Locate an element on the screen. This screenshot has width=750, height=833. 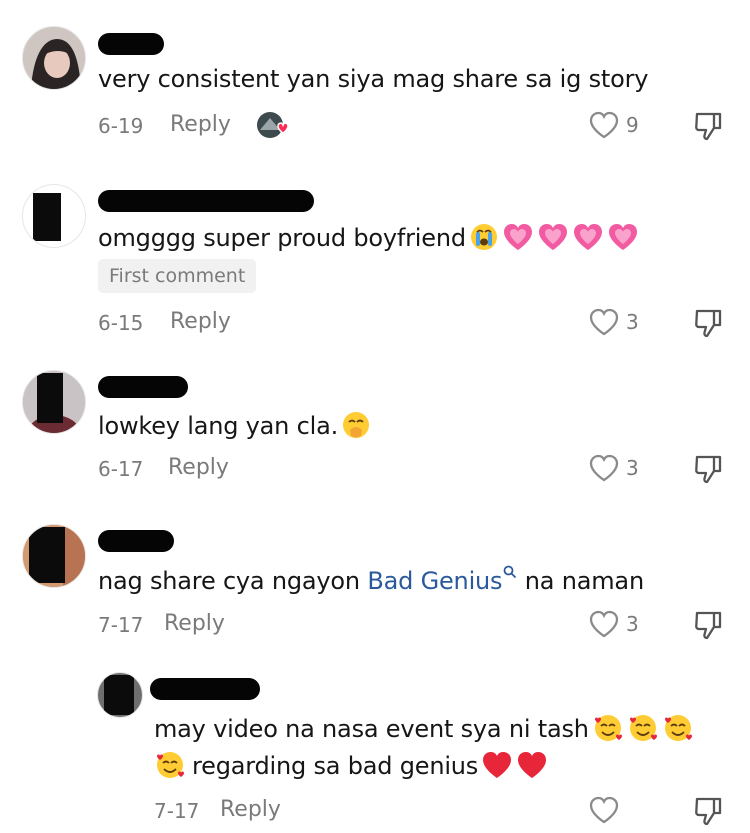
comment-text: nag share cya ngayon Bad Genius na naman is located at coordinates (371, 580).